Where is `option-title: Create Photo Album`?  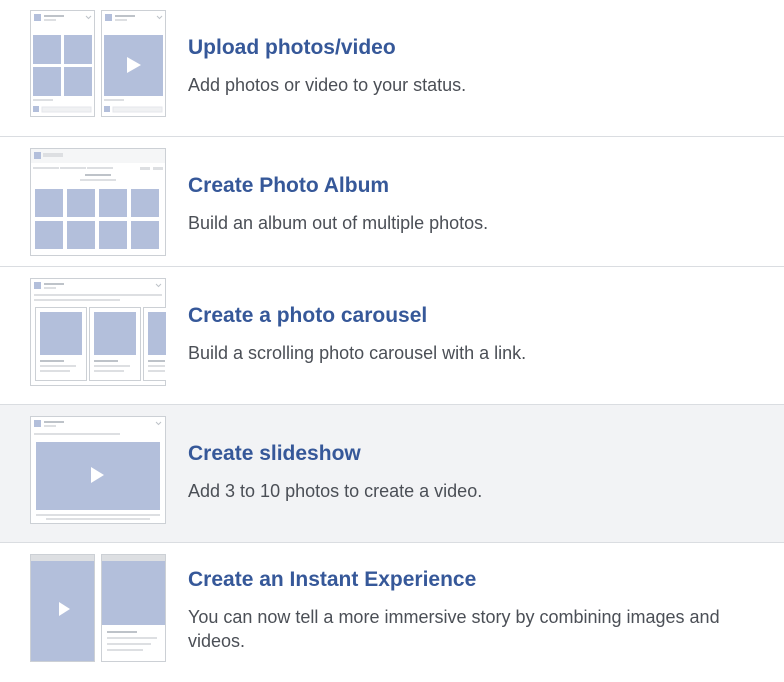
option-title: Create Photo Album is located at coordinates (288, 186).